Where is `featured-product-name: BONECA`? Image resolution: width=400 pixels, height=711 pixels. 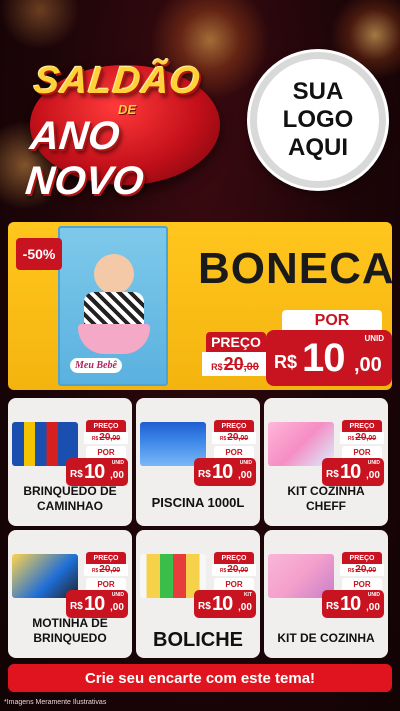 featured-product-name: BONECA is located at coordinates (295, 268).